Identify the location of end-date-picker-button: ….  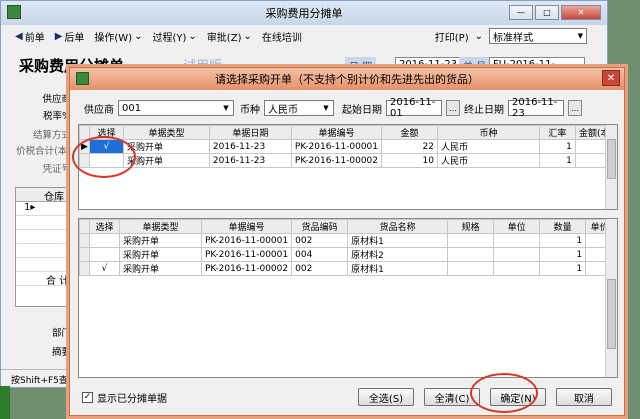
(575, 108).